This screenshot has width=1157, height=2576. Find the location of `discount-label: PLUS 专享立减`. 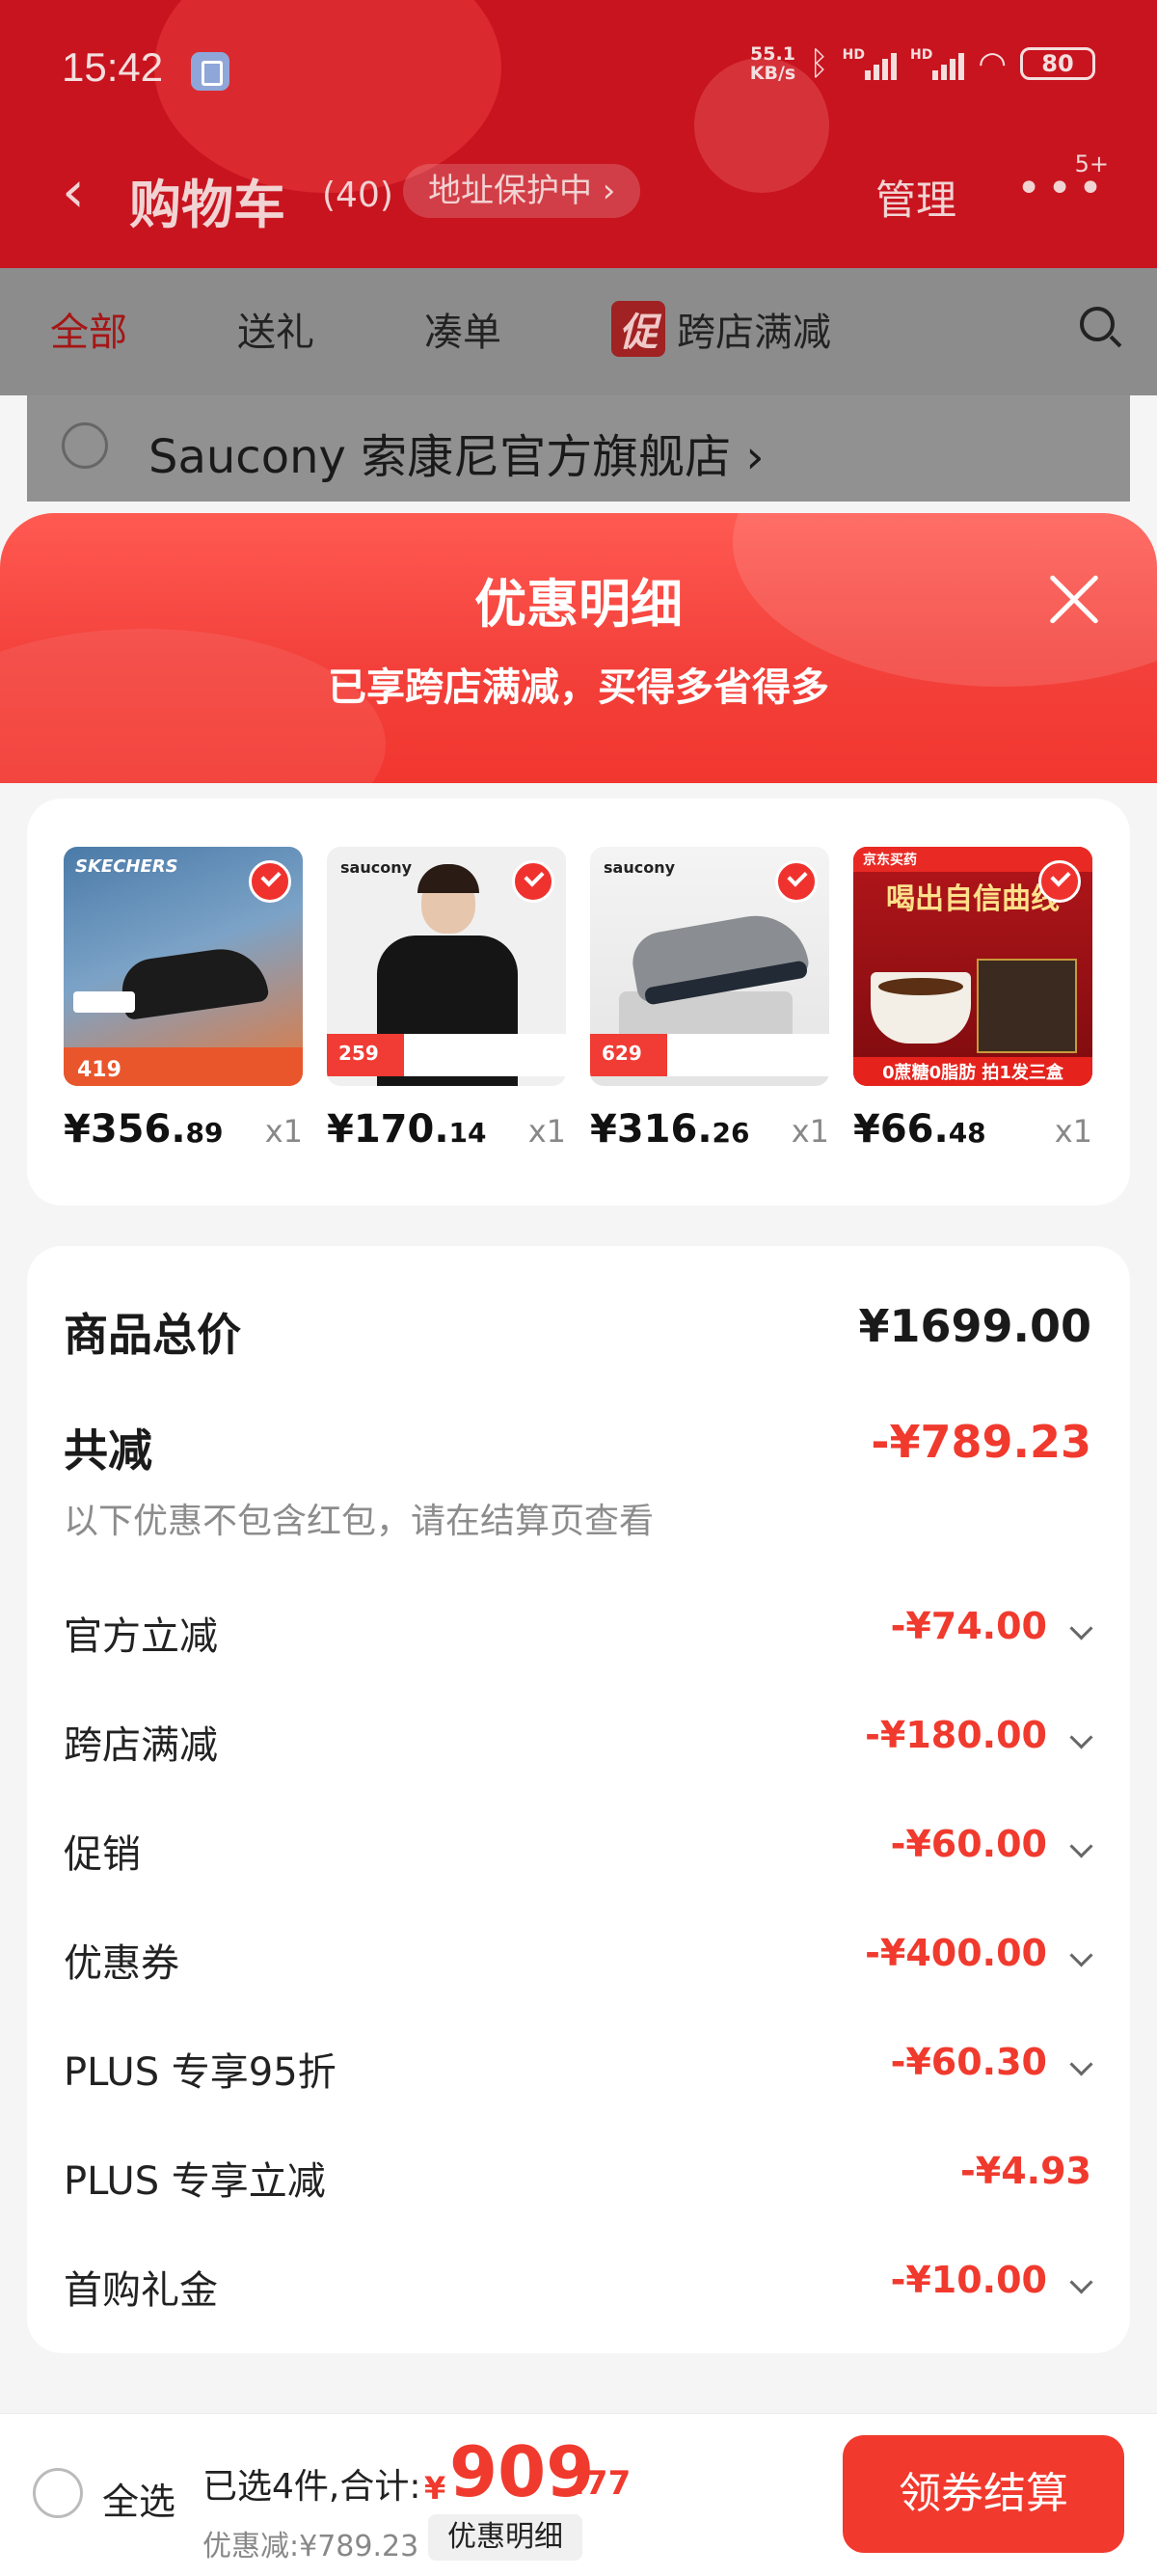

discount-label: PLUS 专享立减 is located at coordinates (195, 2181).